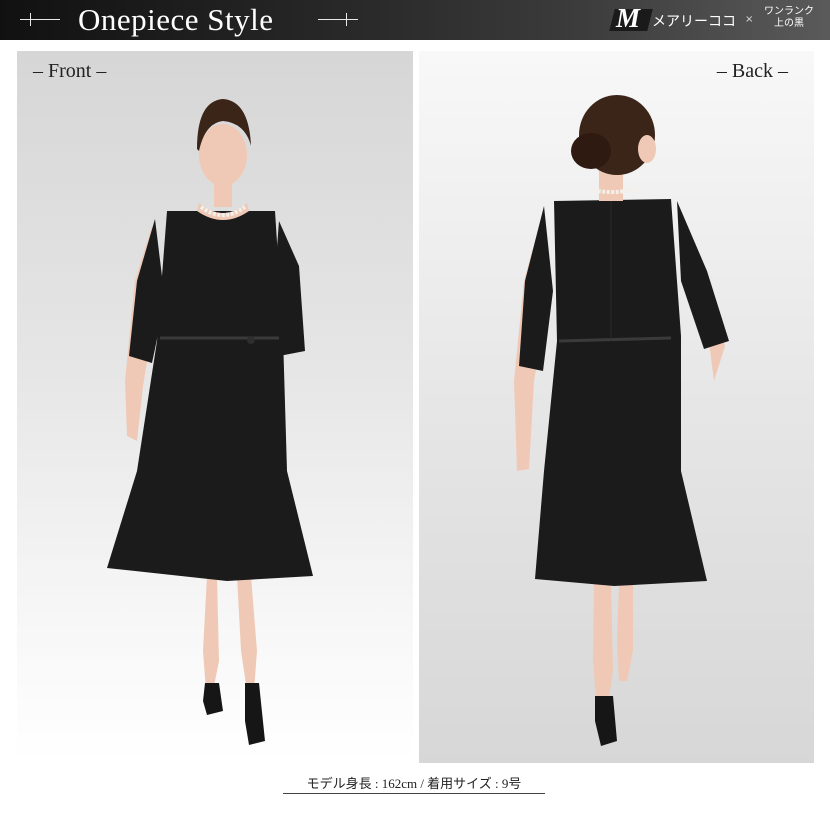  What do you see at coordinates (223, 155) in the screenshot?
I see `front-face` at bounding box center [223, 155].